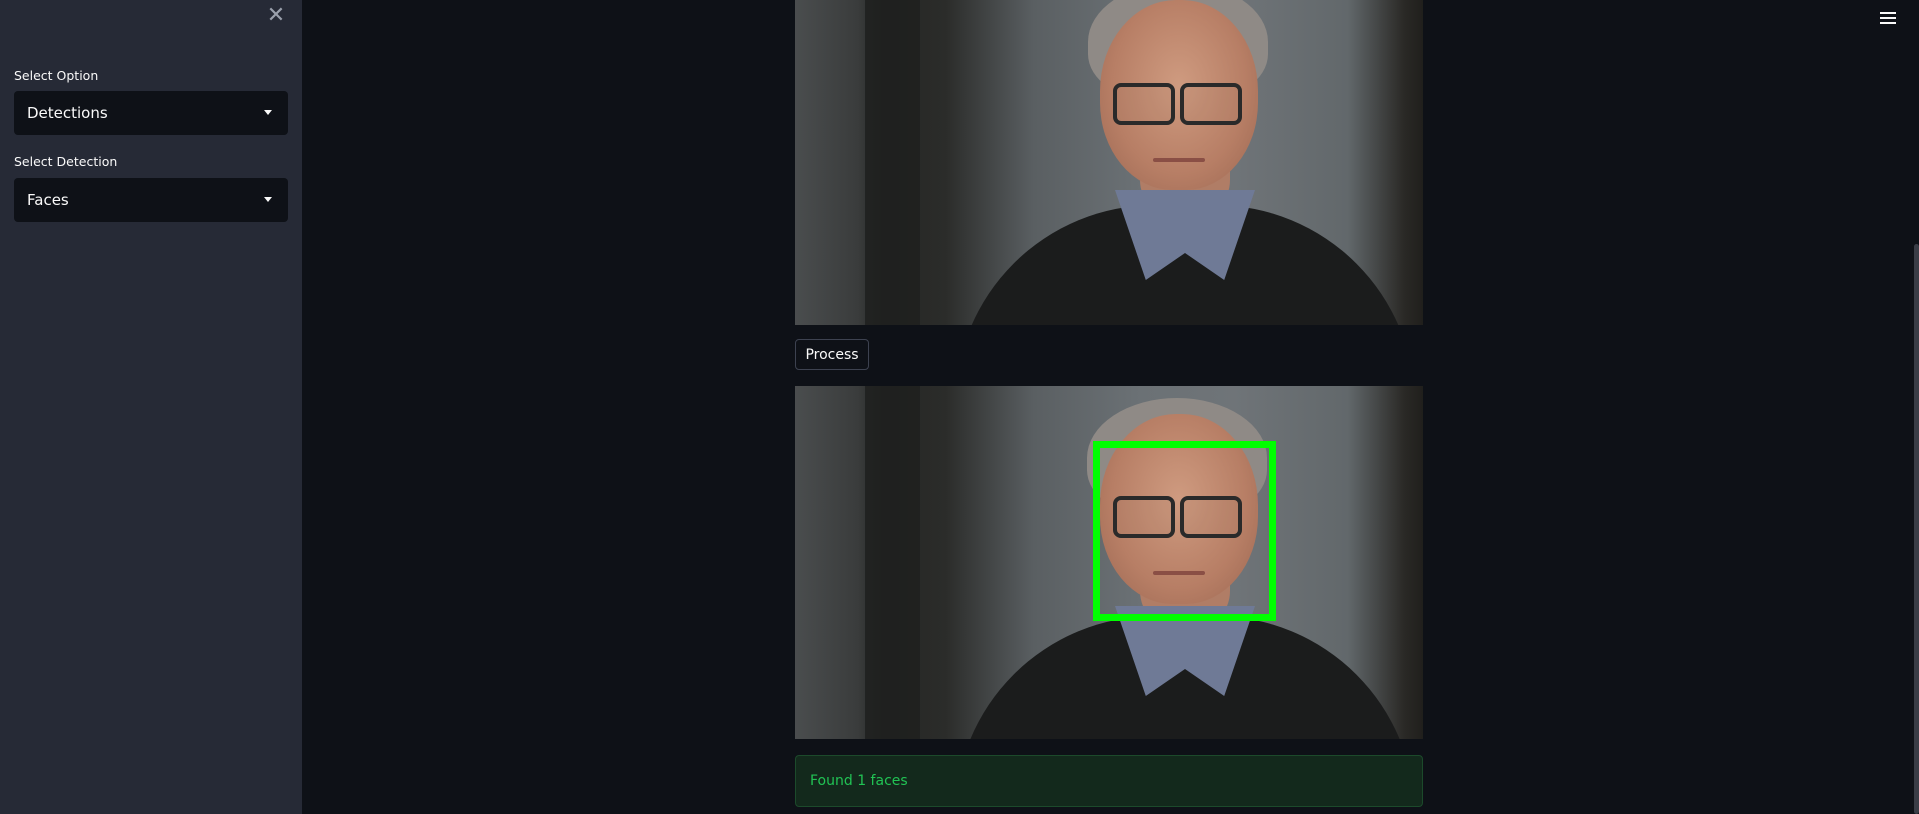 The height and width of the screenshot is (814, 1919). What do you see at coordinates (151, 200) in the screenshot?
I see `select-detection-dropdown: Faces` at bounding box center [151, 200].